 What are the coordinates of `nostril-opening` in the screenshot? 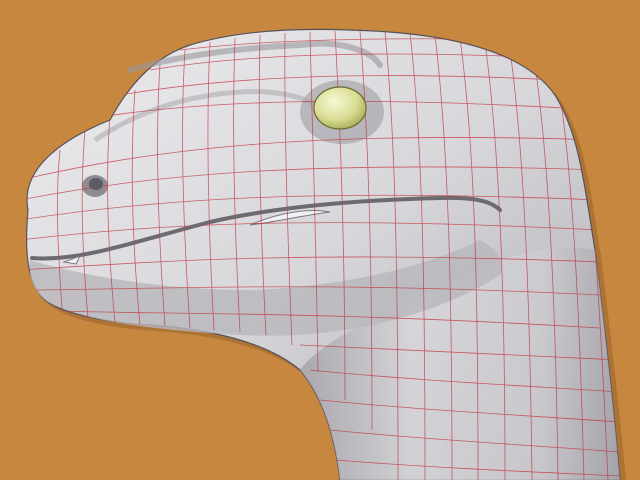 It's located at (96, 184).